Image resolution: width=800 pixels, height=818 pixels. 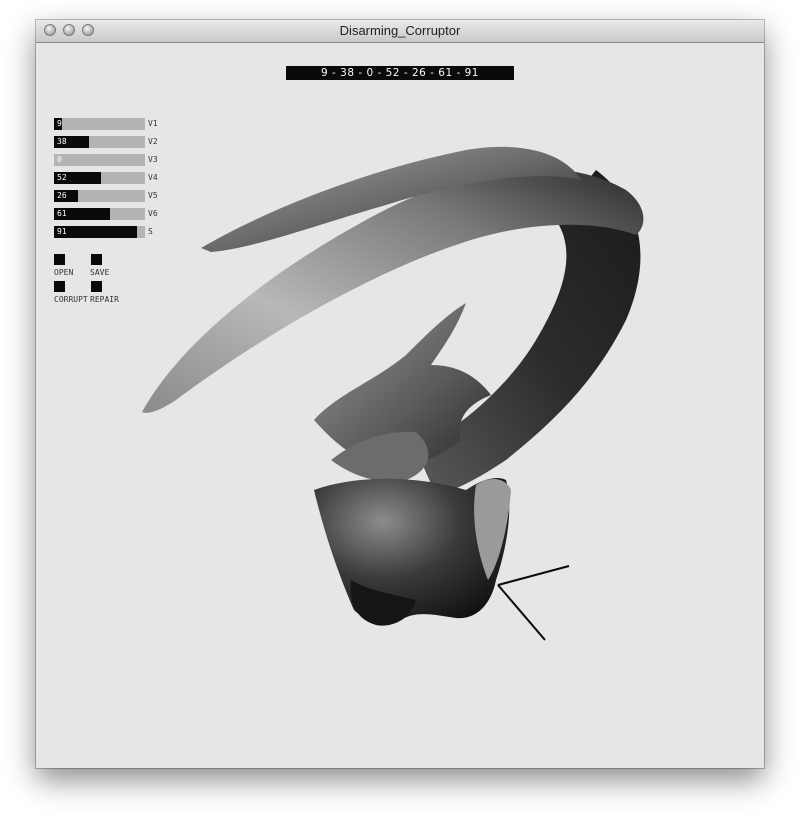 What do you see at coordinates (62, 213) in the screenshot?
I see `slider-value: 61` at bounding box center [62, 213].